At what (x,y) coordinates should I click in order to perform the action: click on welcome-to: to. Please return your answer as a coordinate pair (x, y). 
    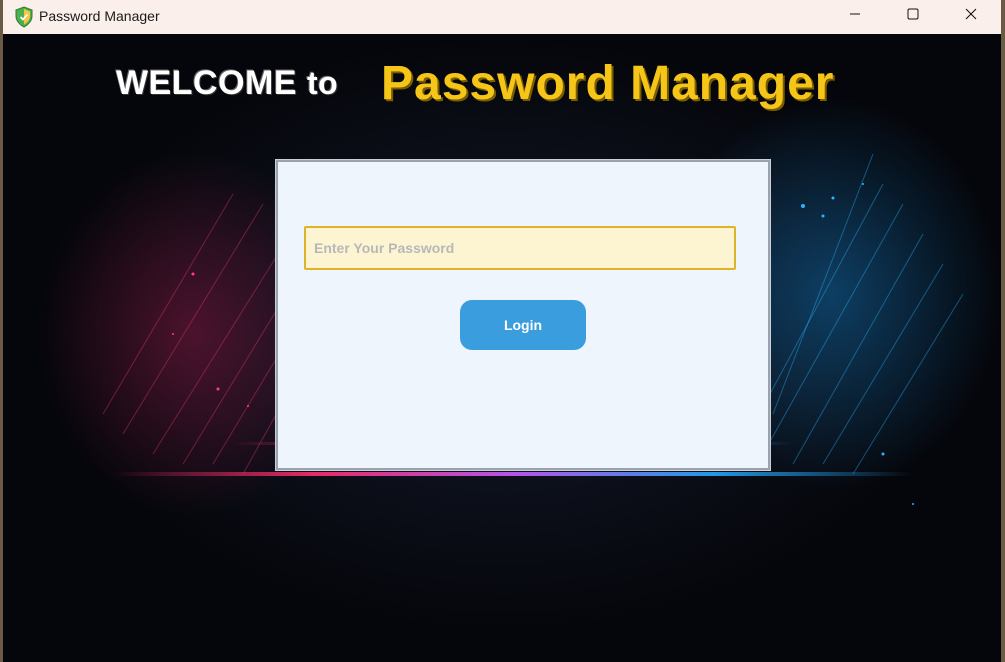
    Looking at the image, I should click on (323, 83).